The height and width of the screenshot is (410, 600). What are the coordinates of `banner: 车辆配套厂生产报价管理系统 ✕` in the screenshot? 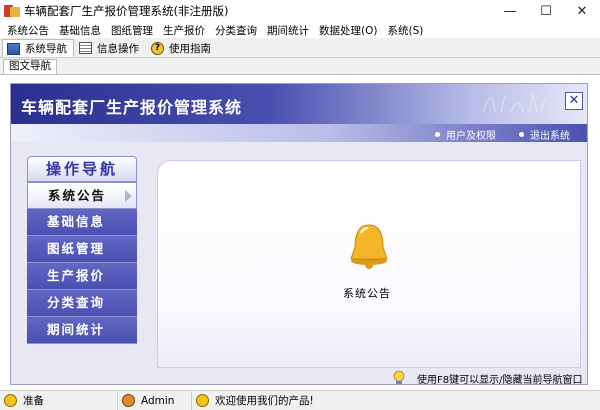 It's located at (299, 104).